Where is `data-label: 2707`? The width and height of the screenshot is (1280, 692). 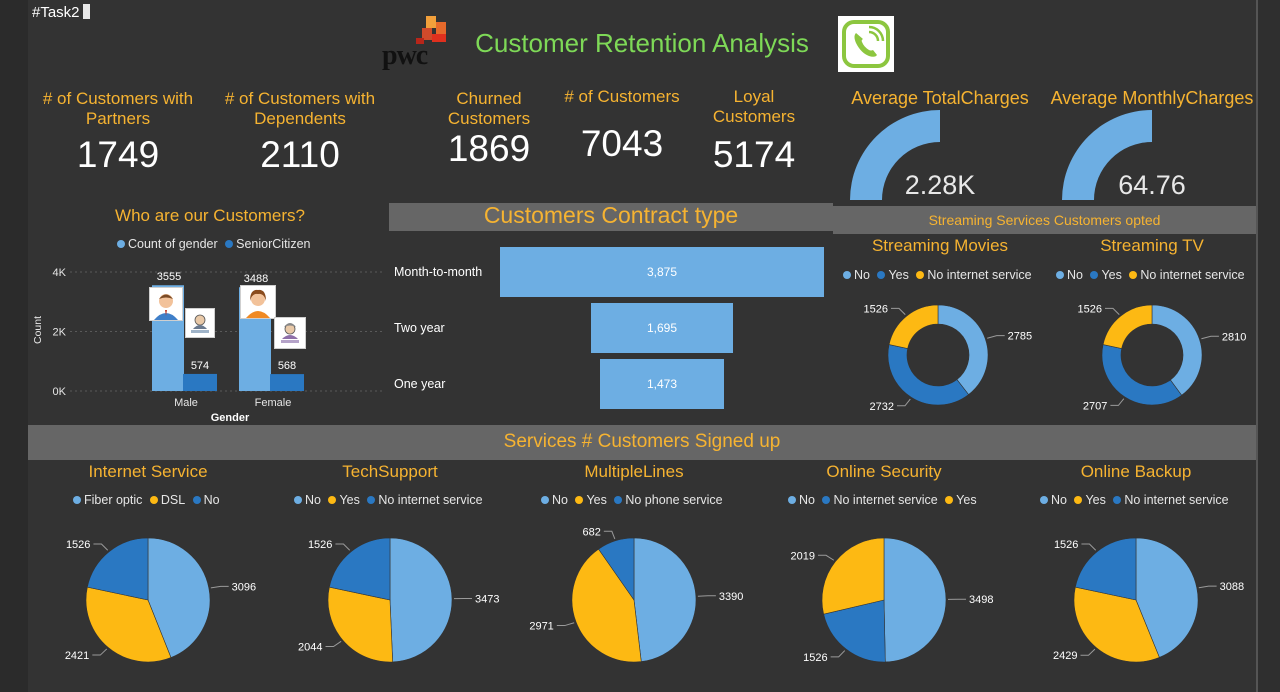
data-label: 2707 is located at coordinates (1095, 406).